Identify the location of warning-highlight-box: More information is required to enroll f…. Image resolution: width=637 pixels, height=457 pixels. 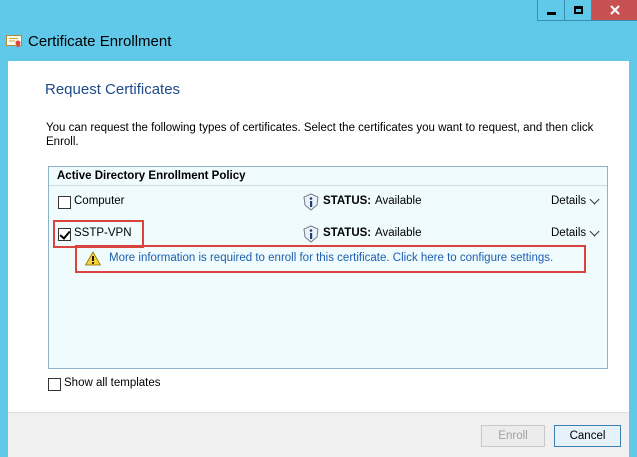
(330, 259).